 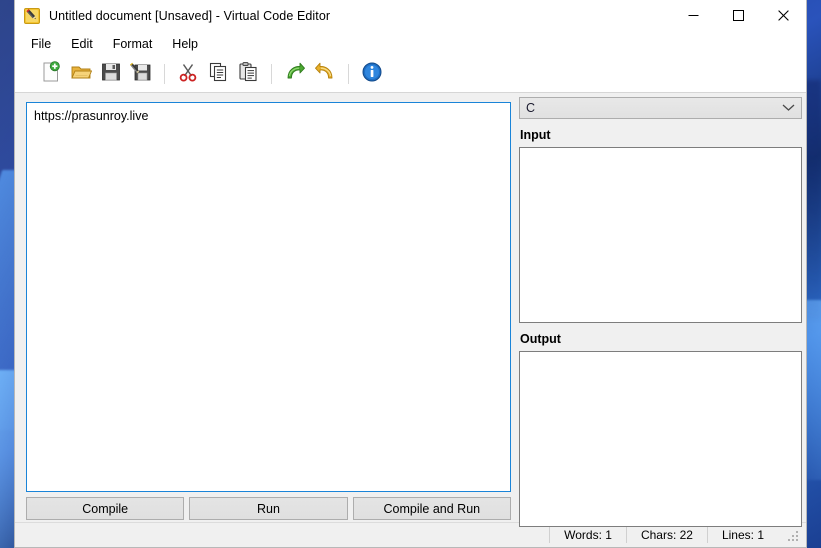 What do you see at coordinates (794, 535) in the screenshot?
I see `resize-grip` at bounding box center [794, 535].